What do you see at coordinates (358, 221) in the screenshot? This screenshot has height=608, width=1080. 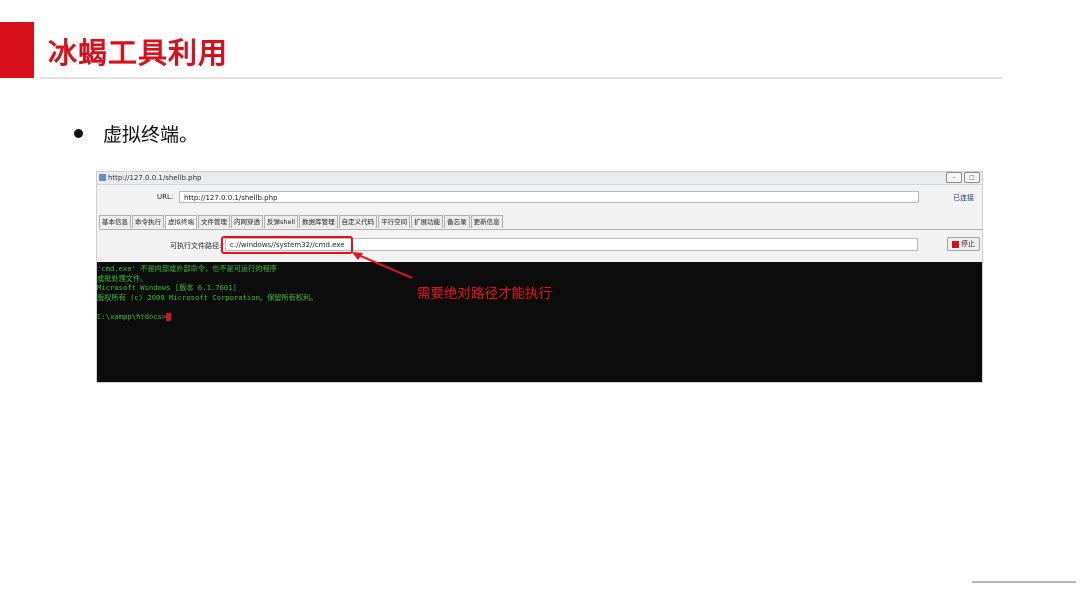 I see `tab-custom-code: 自定义代码` at bounding box center [358, 221].